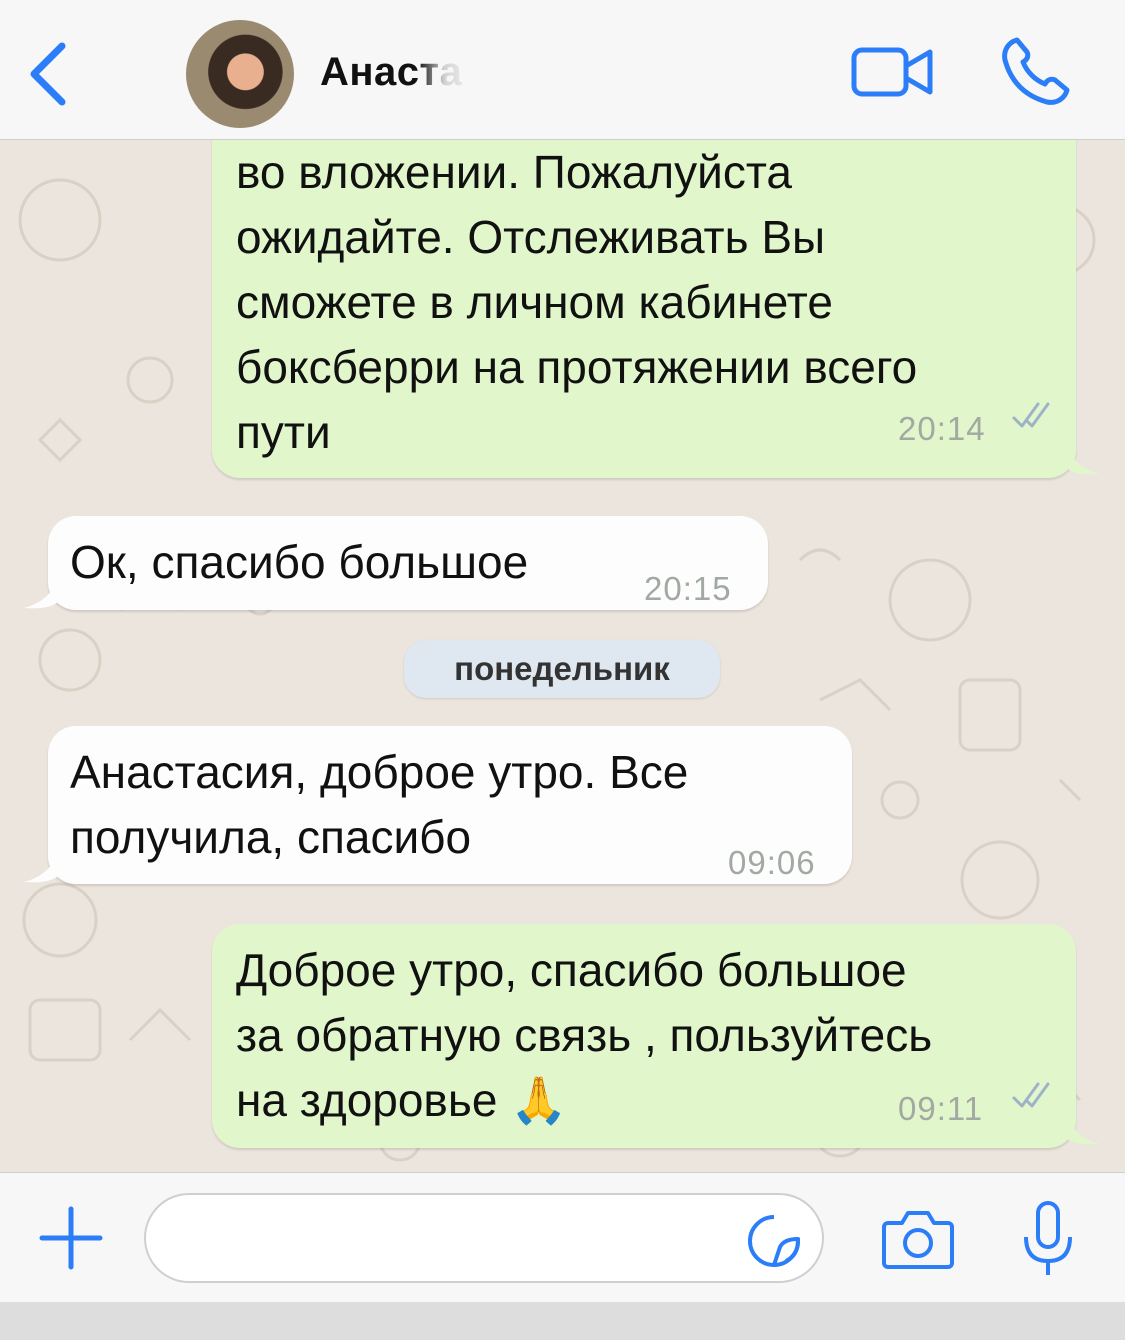  I want to click on name-blur, so click(463, 73).